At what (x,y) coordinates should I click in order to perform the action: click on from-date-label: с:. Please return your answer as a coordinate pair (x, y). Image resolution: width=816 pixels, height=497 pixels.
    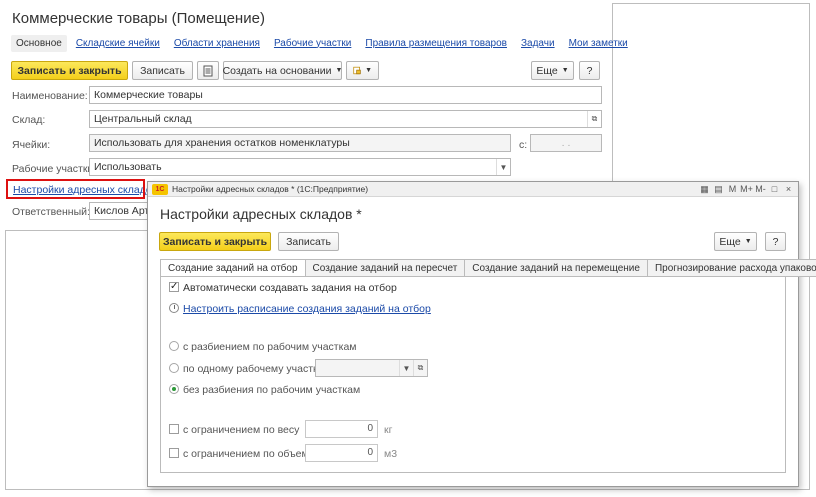
    Looking at the image, I should click on (523, 145).